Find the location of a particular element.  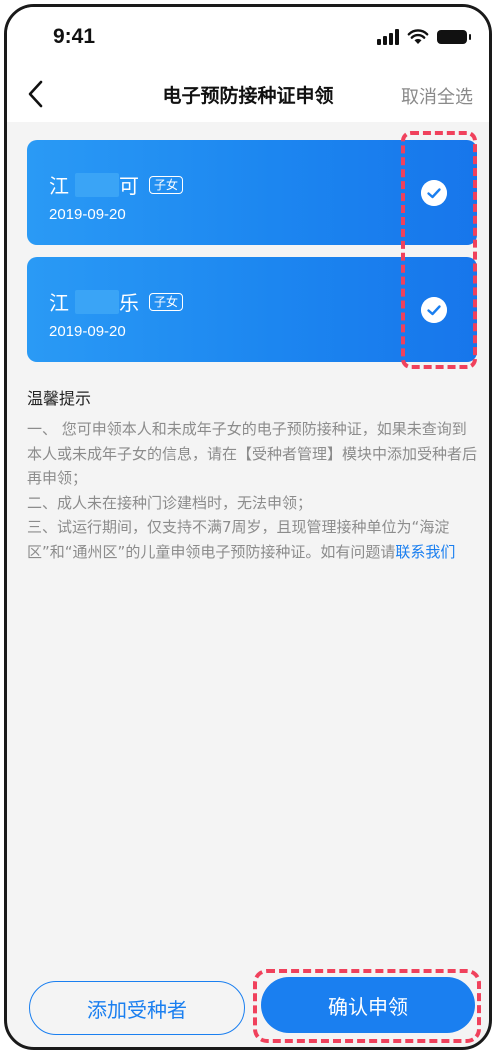

signal-icon is located at coordinates (388, 37).